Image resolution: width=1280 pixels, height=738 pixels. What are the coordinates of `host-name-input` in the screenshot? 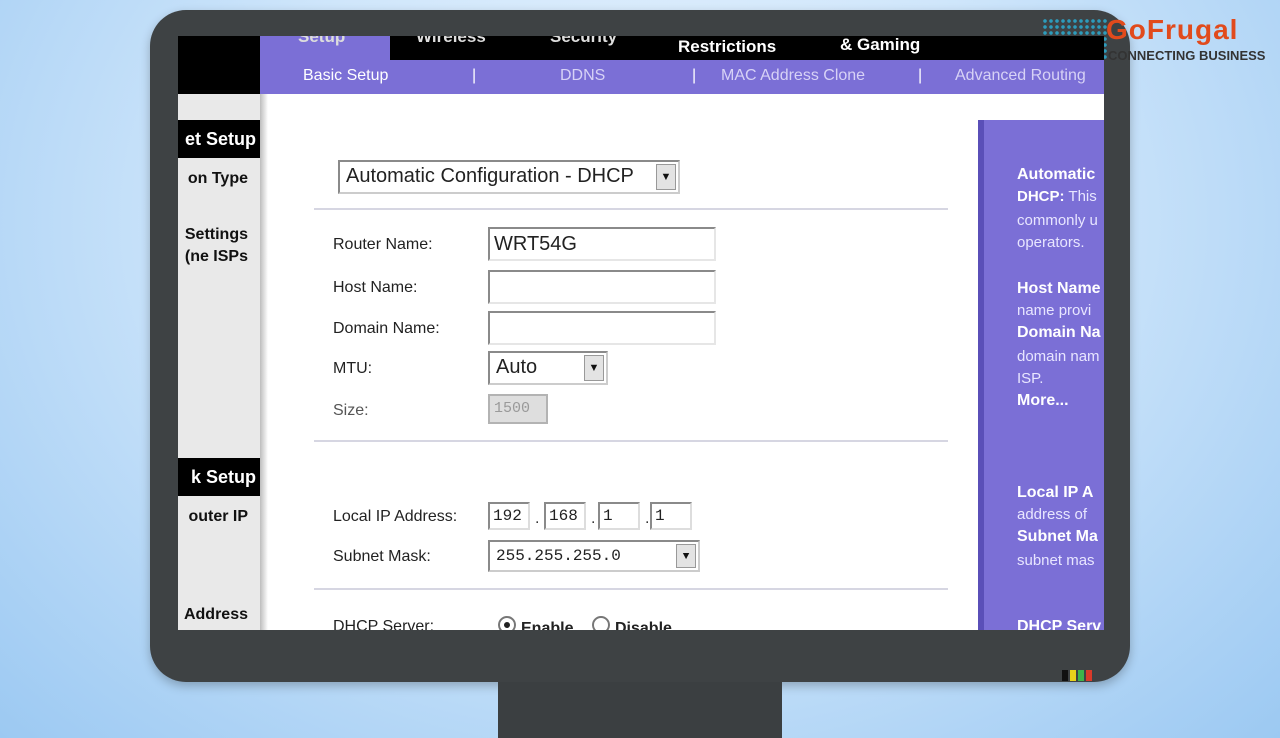 It's located at (602, 287).